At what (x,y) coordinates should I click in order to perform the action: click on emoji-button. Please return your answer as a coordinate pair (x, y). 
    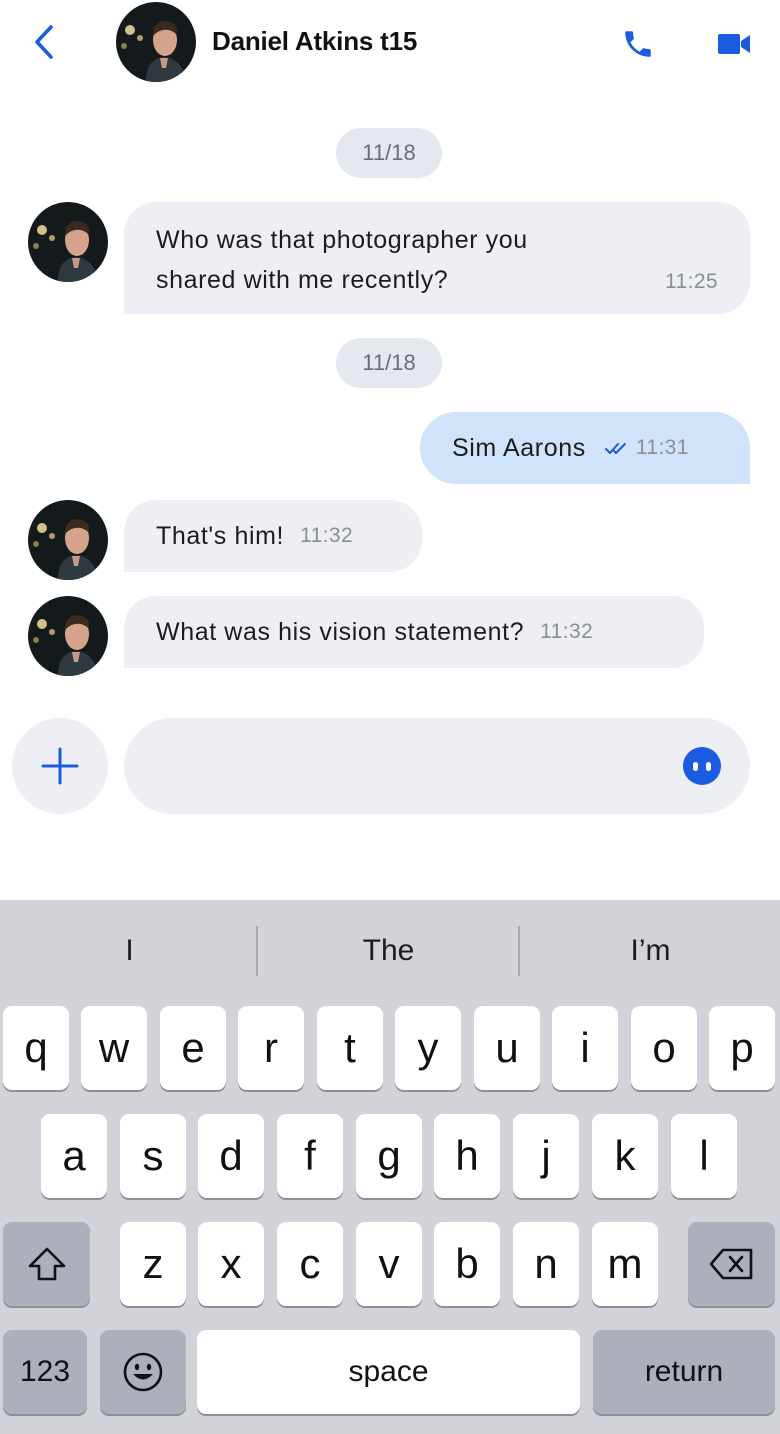
    Looking at the image, I should click on (702, 766).